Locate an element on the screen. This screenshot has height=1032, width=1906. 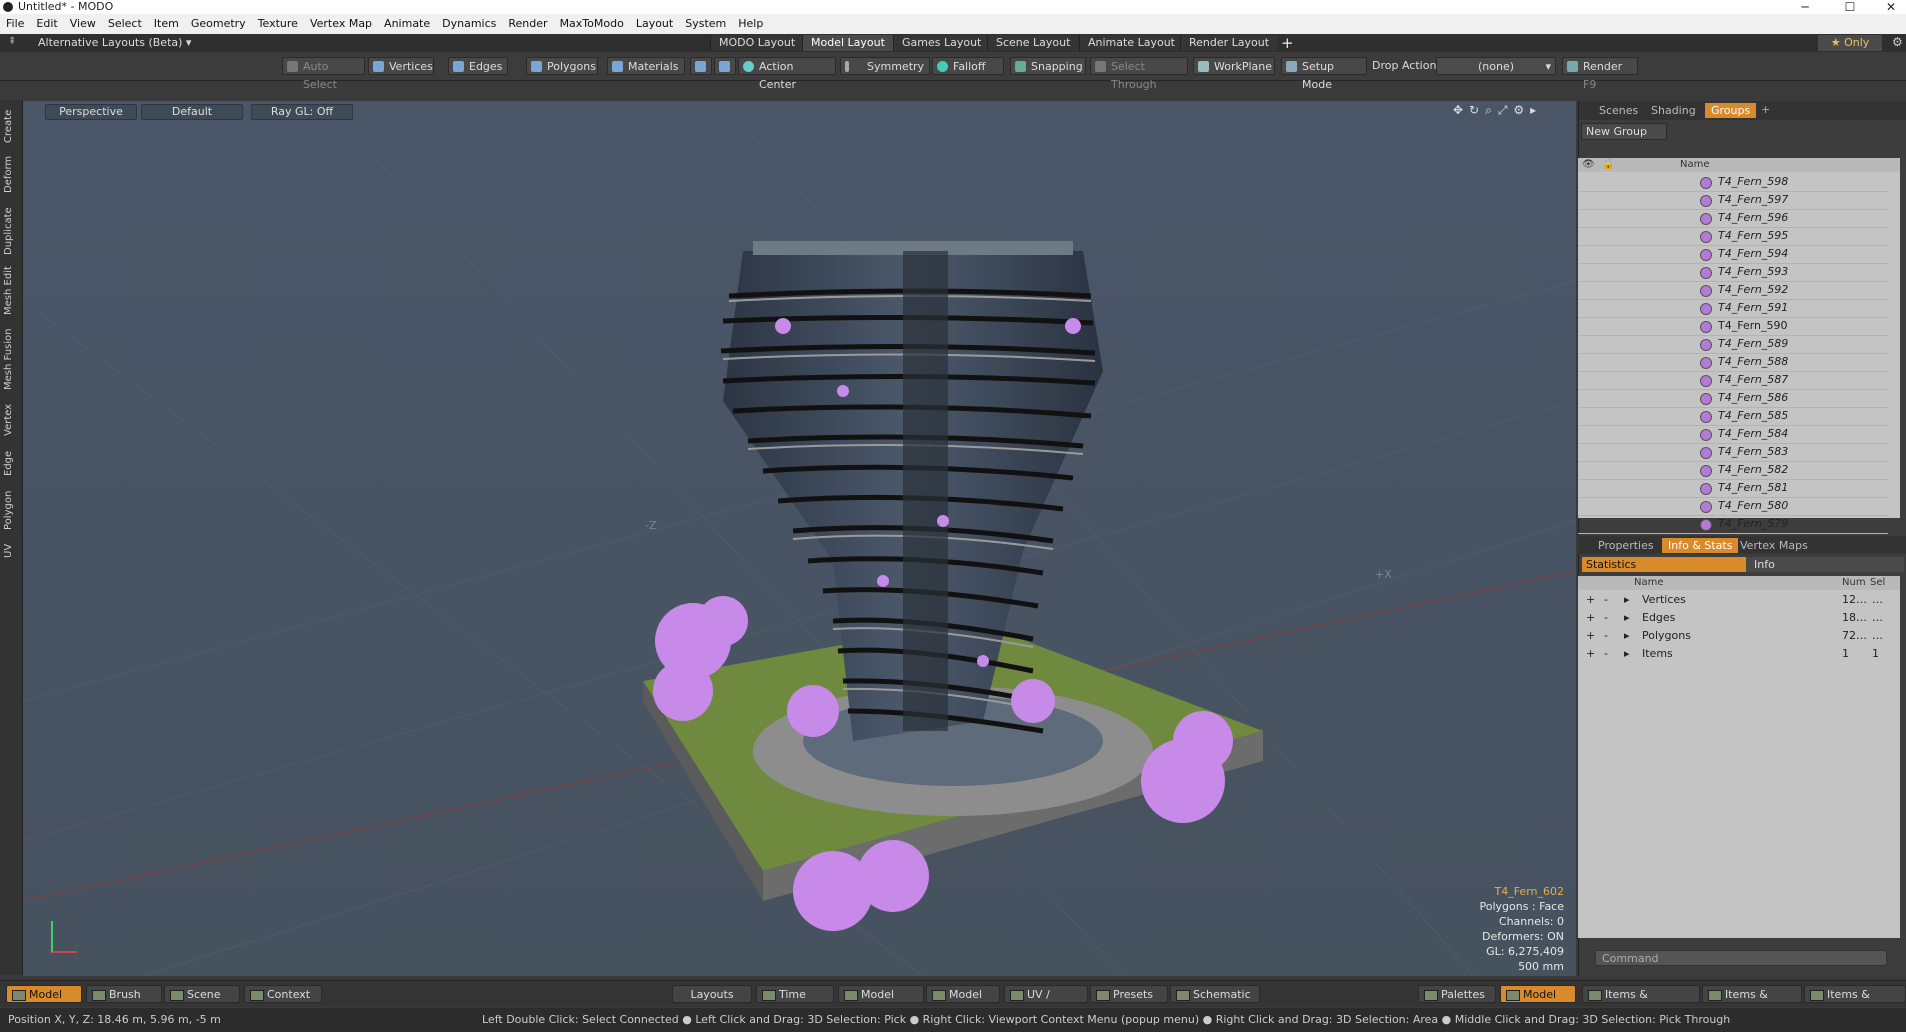
tab-create: Create is located at coordinates (11, 126).